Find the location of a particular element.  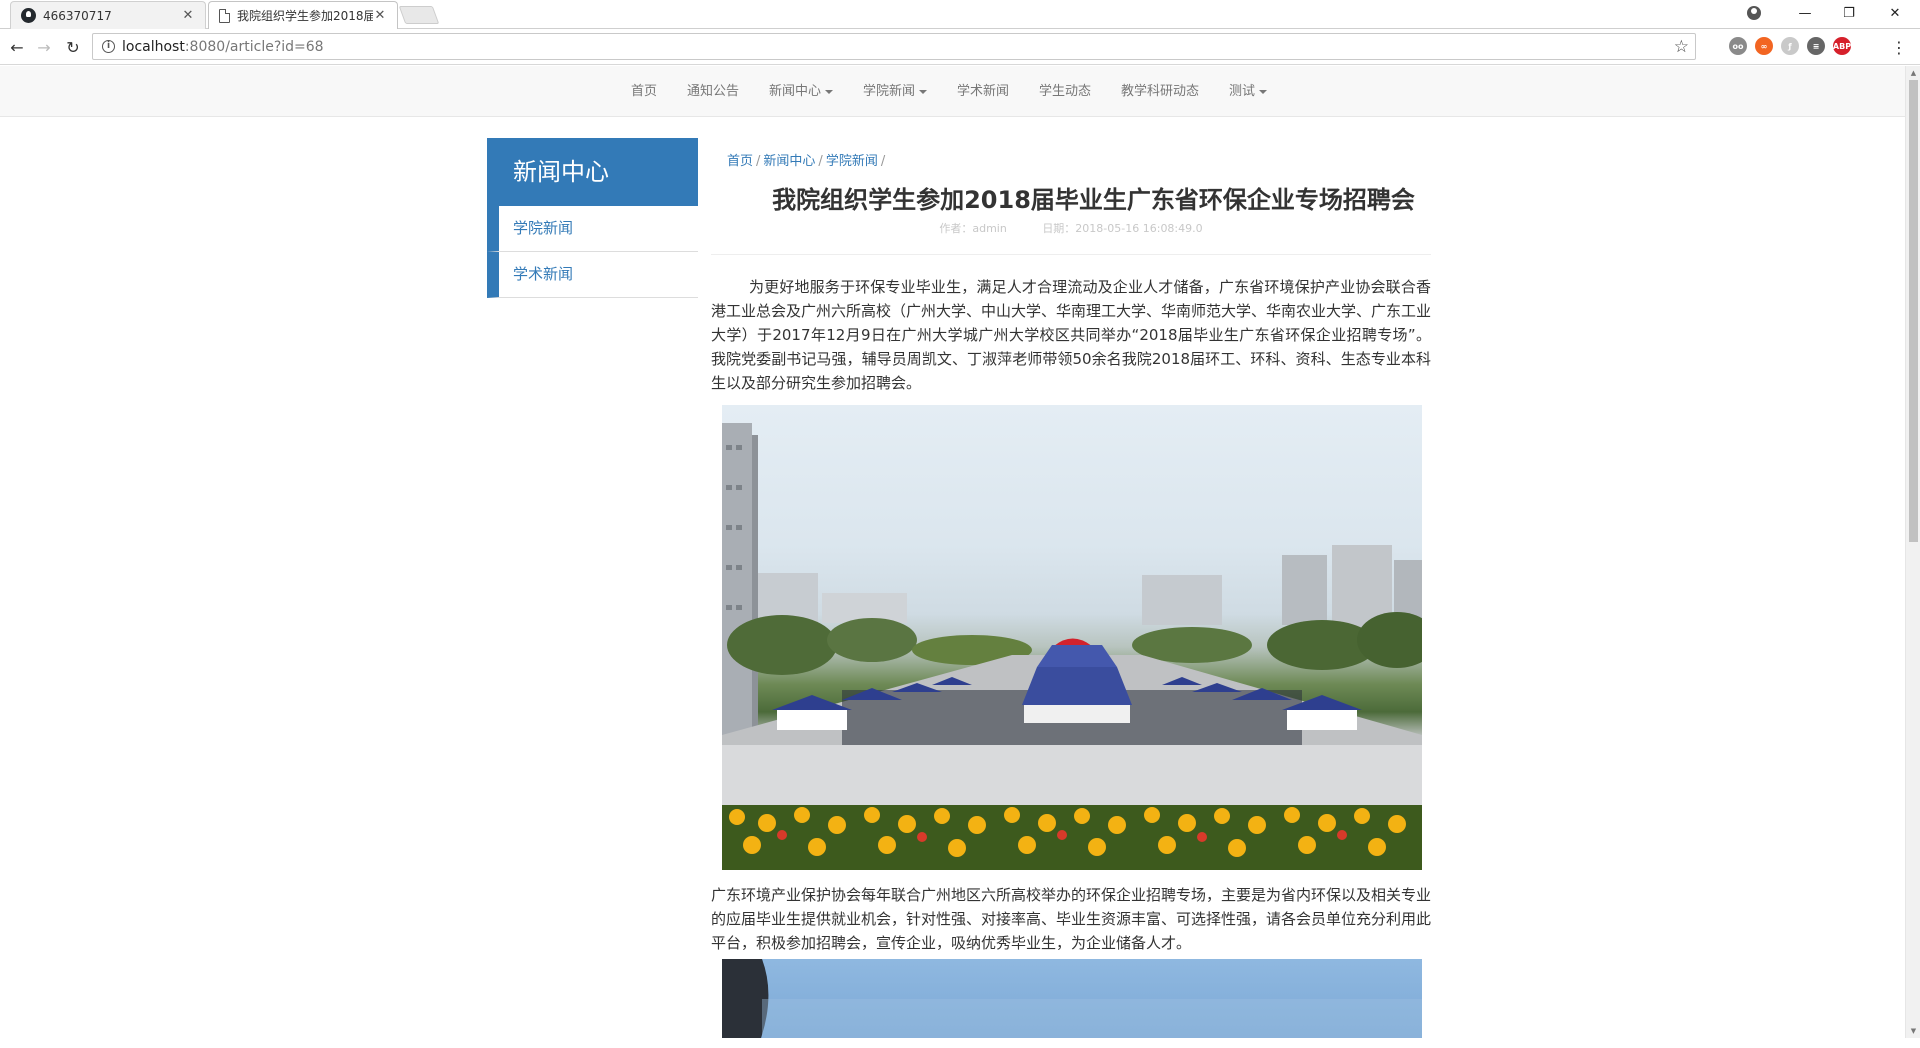

article-author: 作者：admin is located at coordinates (973, 228).